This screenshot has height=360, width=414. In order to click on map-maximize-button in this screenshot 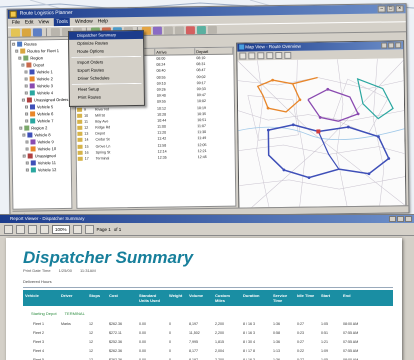, I will do `click(391, 45)`.